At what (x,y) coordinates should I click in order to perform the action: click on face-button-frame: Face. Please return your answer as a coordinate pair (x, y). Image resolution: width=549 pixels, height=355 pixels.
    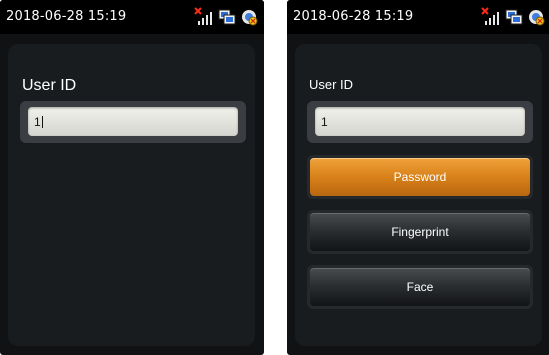
    Looking at the image, I should click on (420, 287).